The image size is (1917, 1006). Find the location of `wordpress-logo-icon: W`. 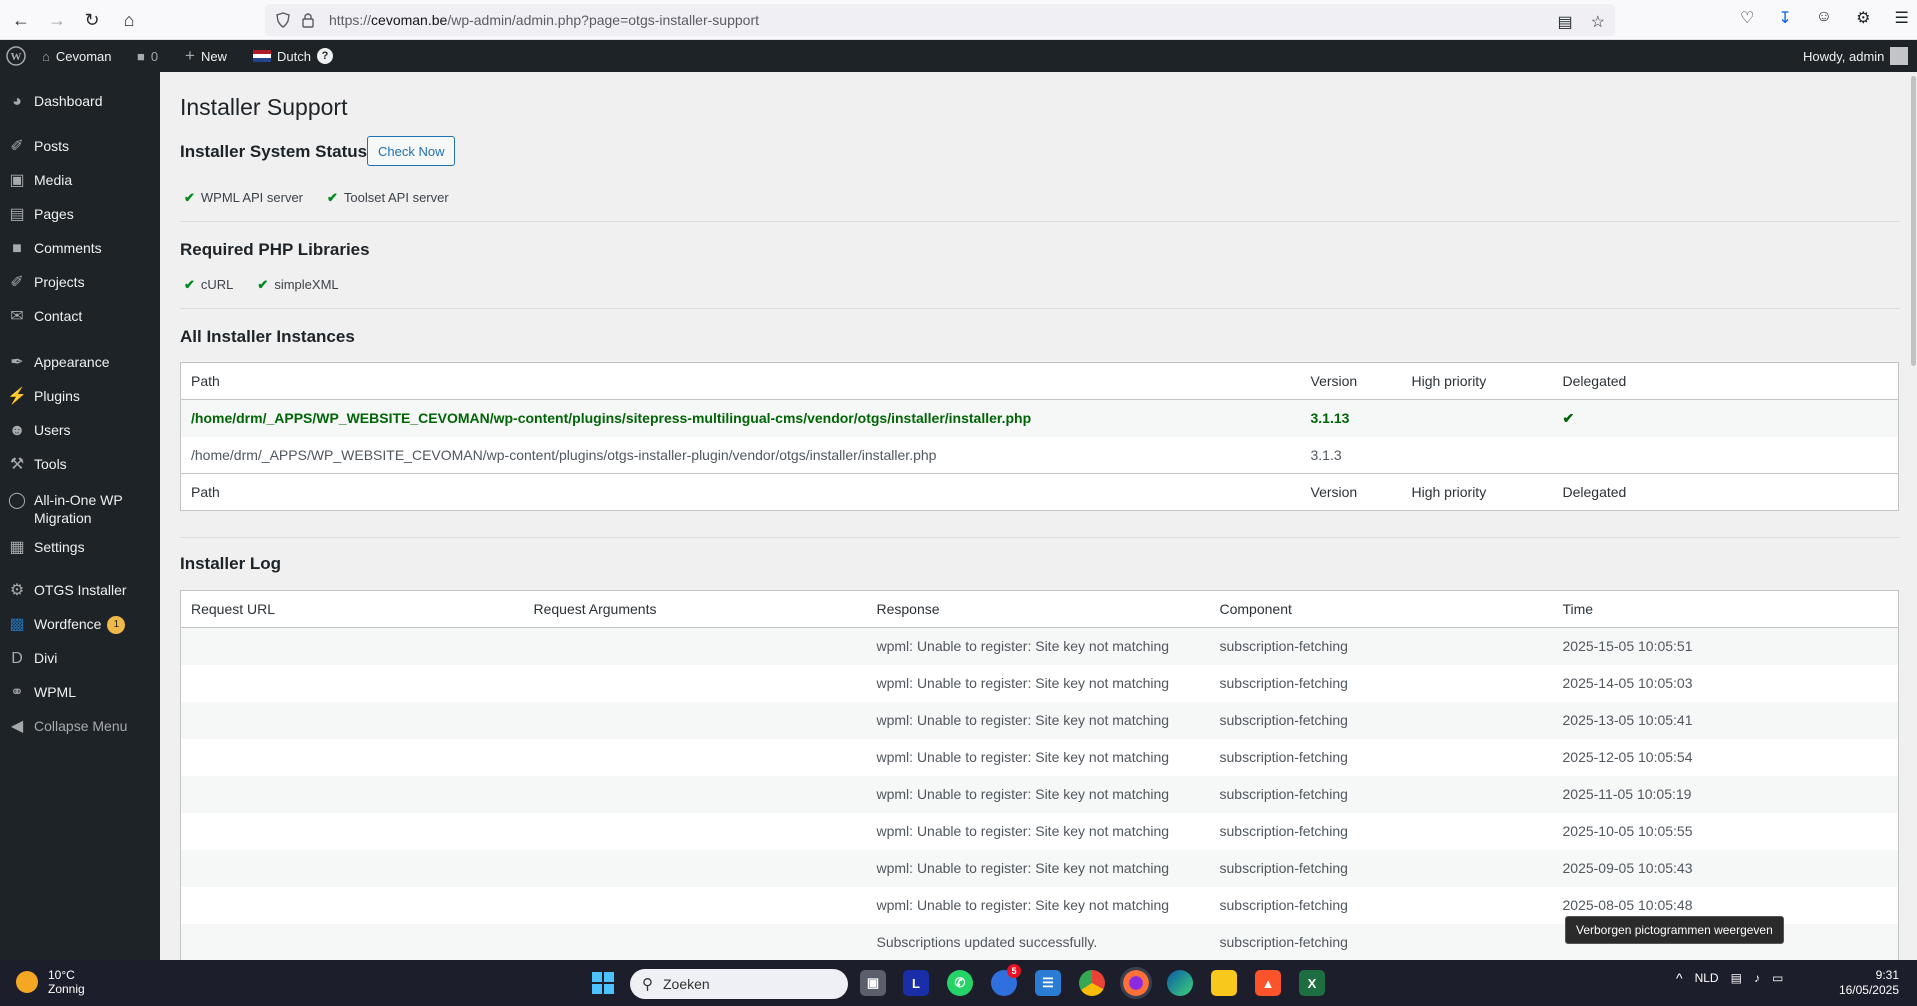

wordpress-logo-icon: W is located at coordinates (16, 56).